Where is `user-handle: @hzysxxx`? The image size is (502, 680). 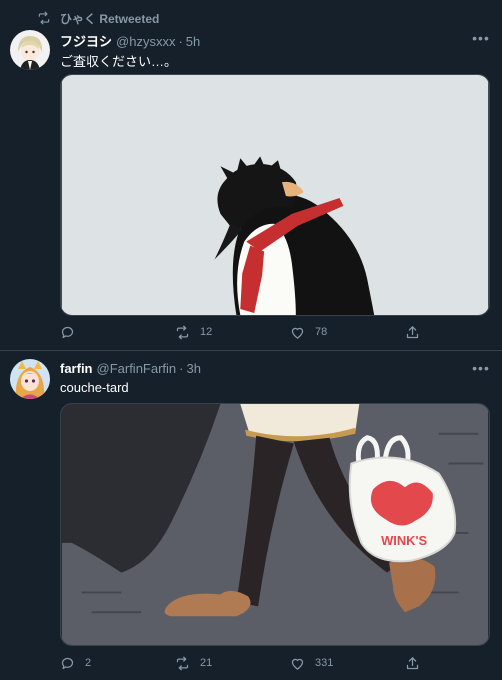 user-handle: @hzysxxx is located at coordinates (145, 41).